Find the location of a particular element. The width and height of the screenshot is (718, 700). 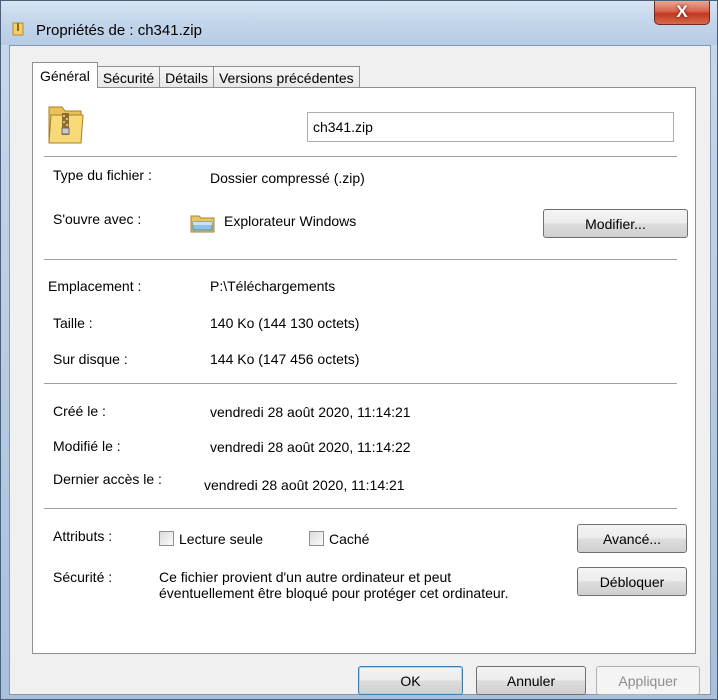

attributes-label: Attributs : is located at coordinates (83, 536).